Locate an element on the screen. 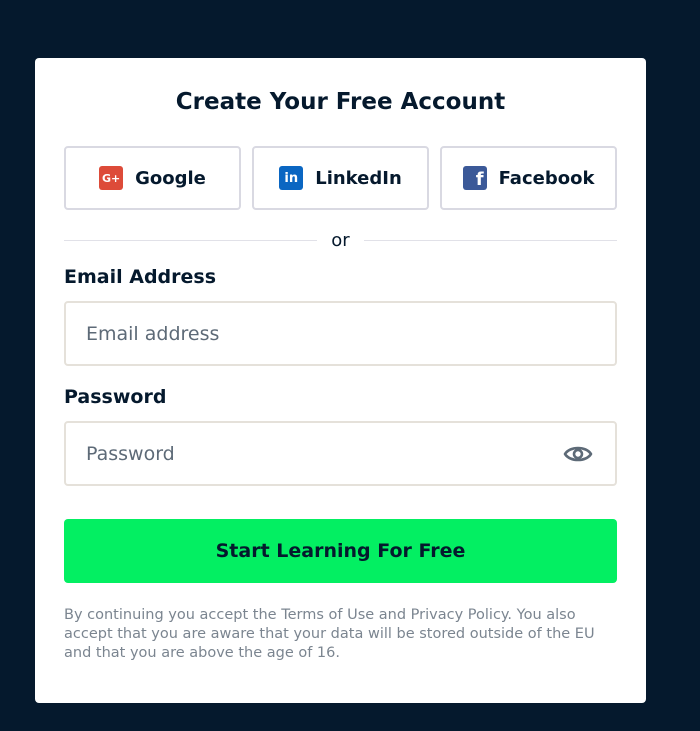  or-divider: or is located at coordinates (341, 240).